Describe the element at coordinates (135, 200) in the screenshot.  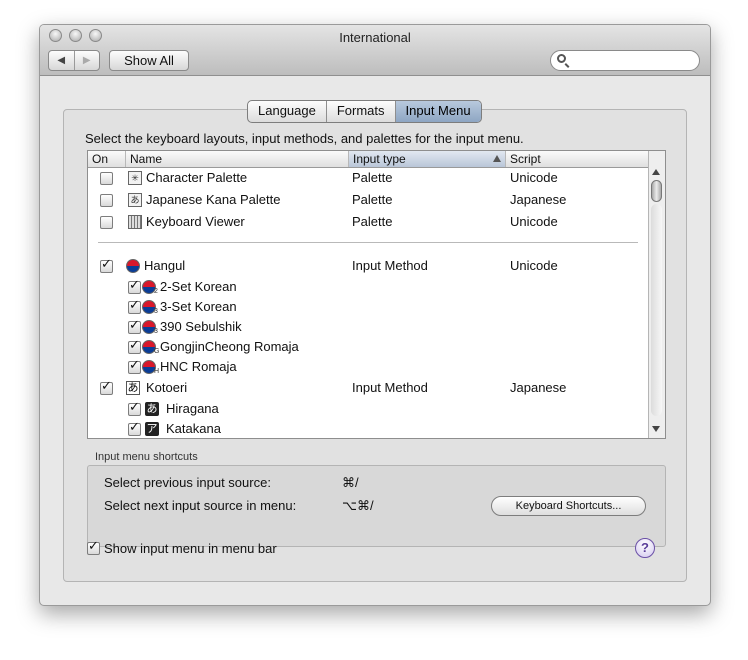
I see `japanese-kana-palette-icon: あ` at that location.